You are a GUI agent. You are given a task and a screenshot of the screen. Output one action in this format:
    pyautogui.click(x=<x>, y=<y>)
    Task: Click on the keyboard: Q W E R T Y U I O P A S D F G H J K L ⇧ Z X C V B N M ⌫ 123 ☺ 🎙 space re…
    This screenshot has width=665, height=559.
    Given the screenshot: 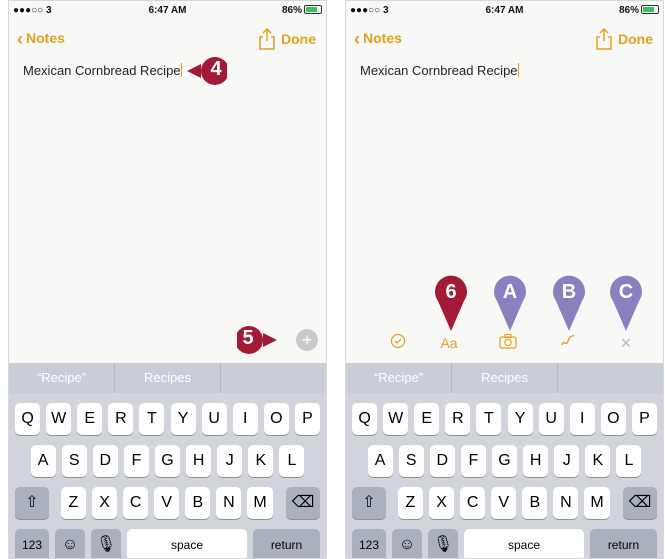 What is the action you would take?
    pyautogui.click(x=504, y=475)
    